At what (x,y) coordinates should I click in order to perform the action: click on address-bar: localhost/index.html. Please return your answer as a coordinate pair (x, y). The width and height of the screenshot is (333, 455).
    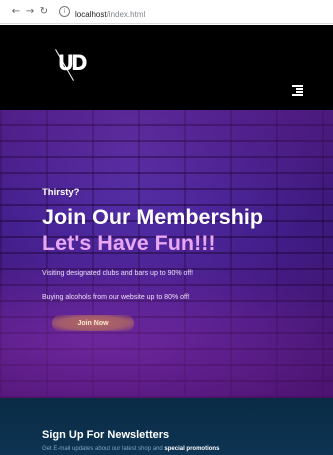
    Looking at the image, I should click on (110, 11).